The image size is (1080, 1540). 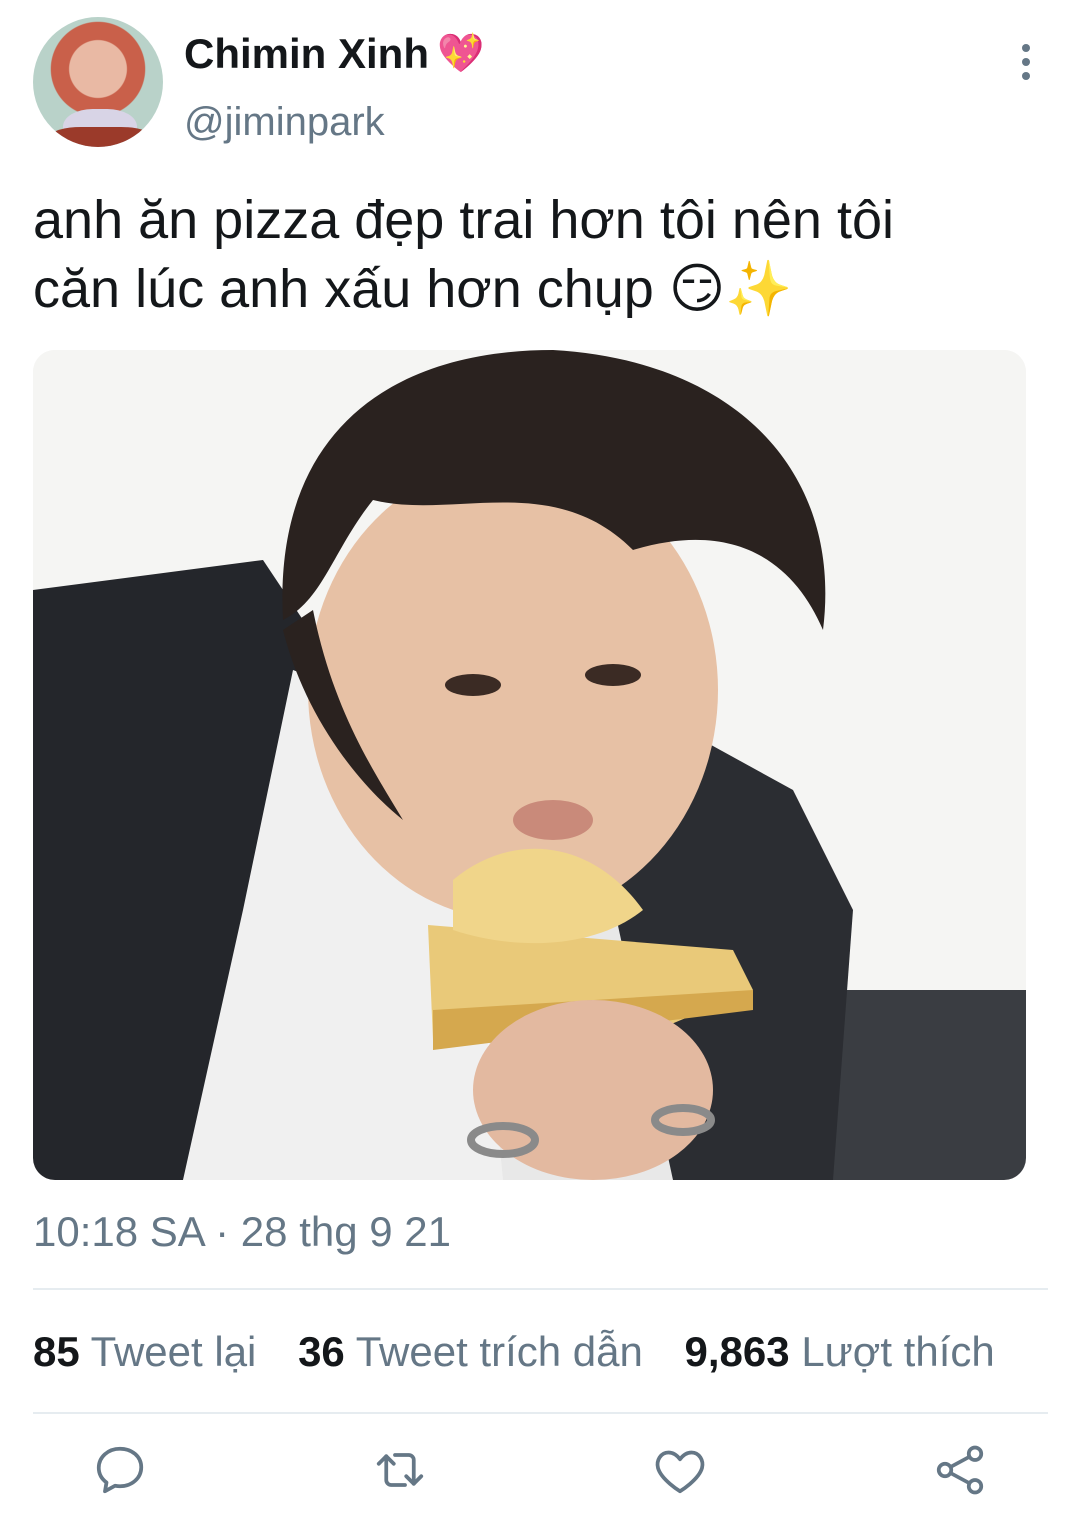 I want to click on quotes-count: 36, so click(x=321, y=1351).